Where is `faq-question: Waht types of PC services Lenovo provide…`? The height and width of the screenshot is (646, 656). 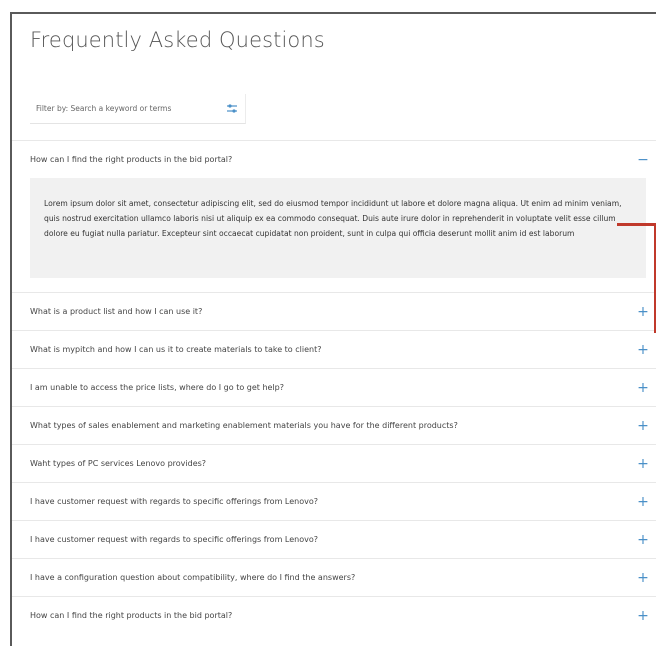 faq-question: Waht types of PC services Lenovo provide… is located at coordinates (118, 463).